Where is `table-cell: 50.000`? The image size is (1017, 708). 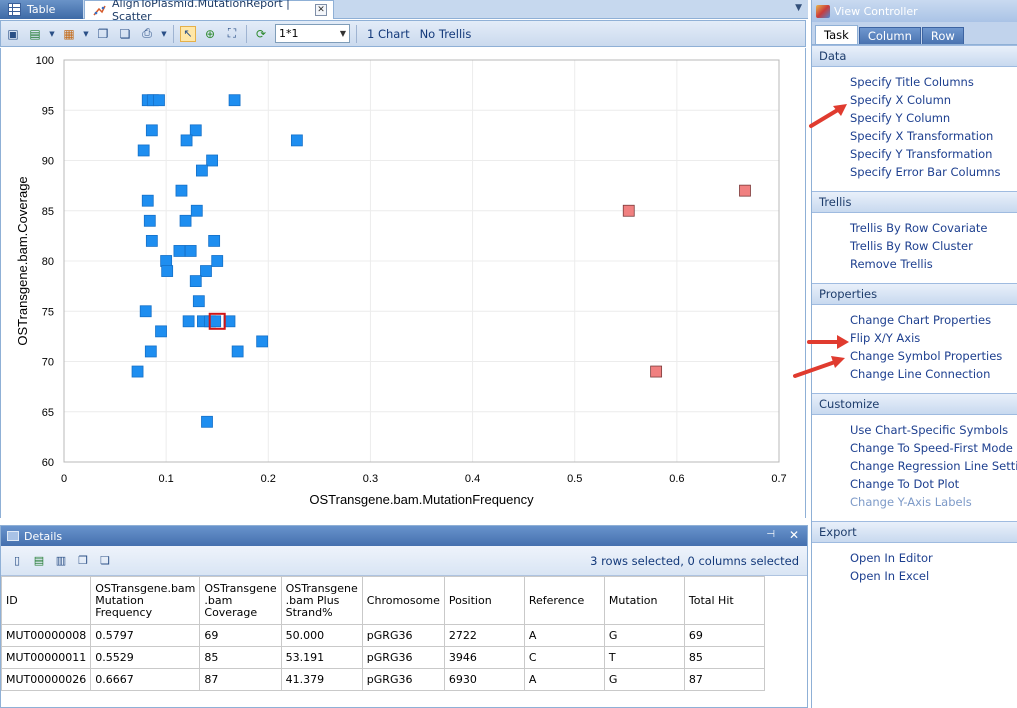
table-cell: 50.000 is located at coordinates (321, 635).